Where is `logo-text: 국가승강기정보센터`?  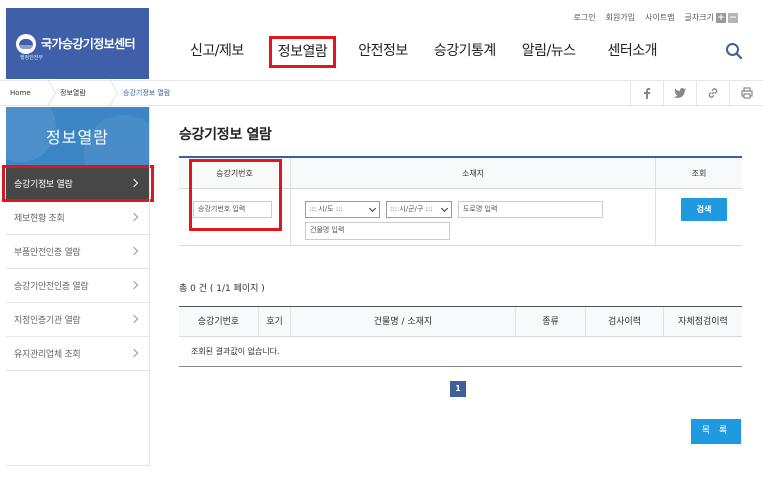 logo-text: 국가승강기정보센터 is located at coordinates (88, 44).